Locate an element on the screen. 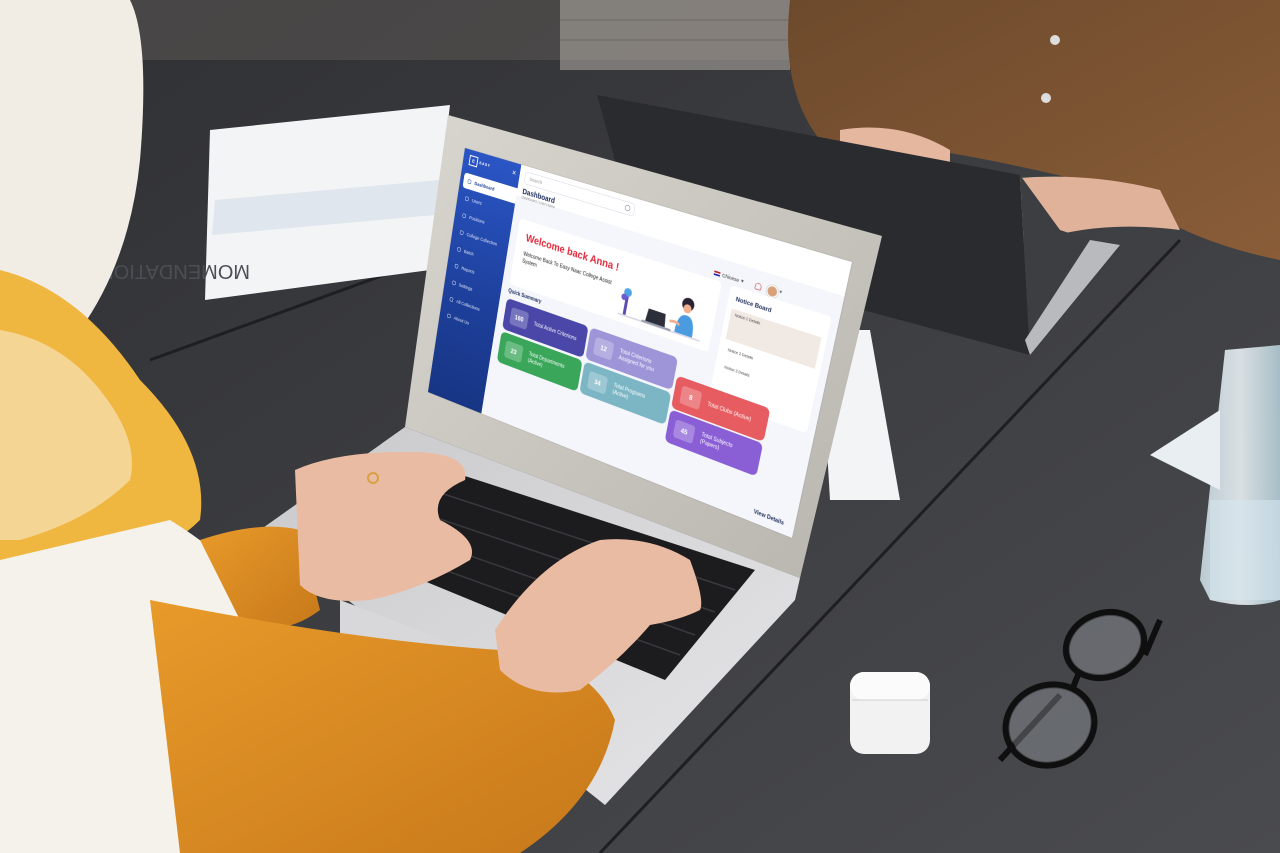 The width and height of the screenshot is (1280, 853). sidebar-item-label: Users is located at coordinates (477, 201).